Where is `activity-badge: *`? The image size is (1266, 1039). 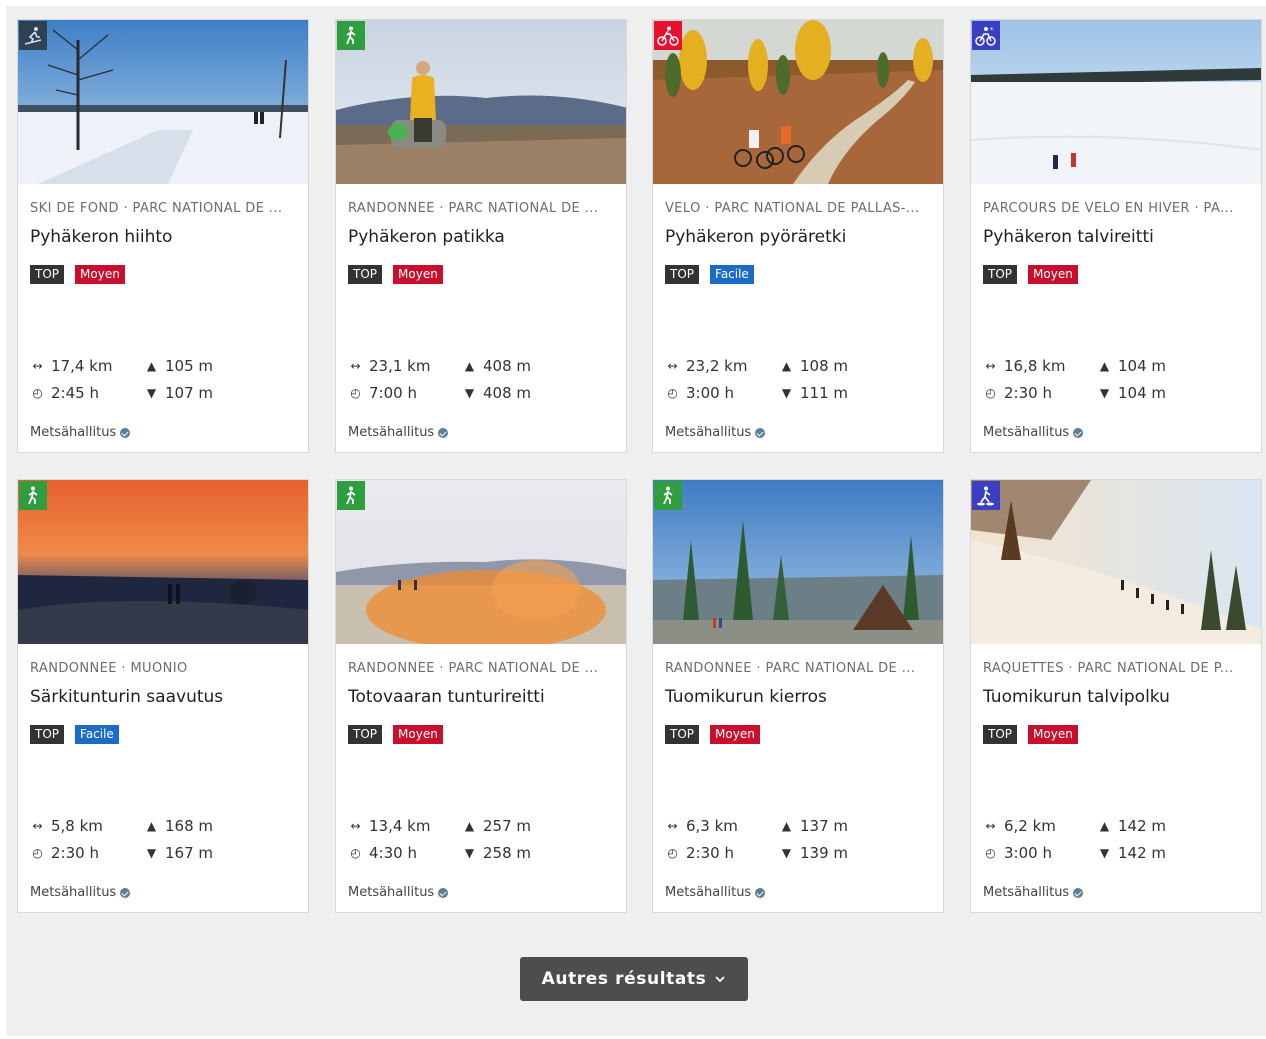
activity-badge: * is located at coordinates (986, 35).